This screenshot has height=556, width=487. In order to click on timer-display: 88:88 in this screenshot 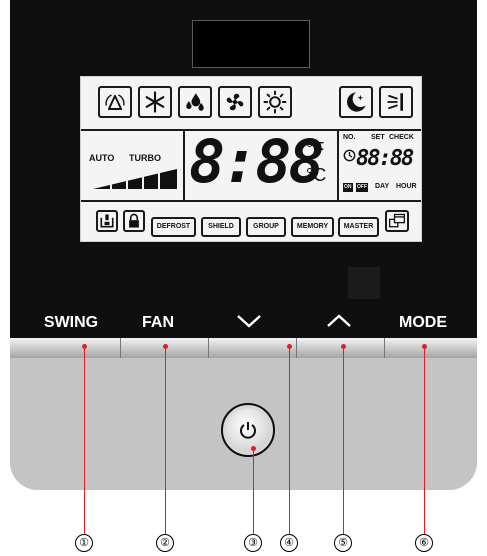, I will do `click(385, 158)`.